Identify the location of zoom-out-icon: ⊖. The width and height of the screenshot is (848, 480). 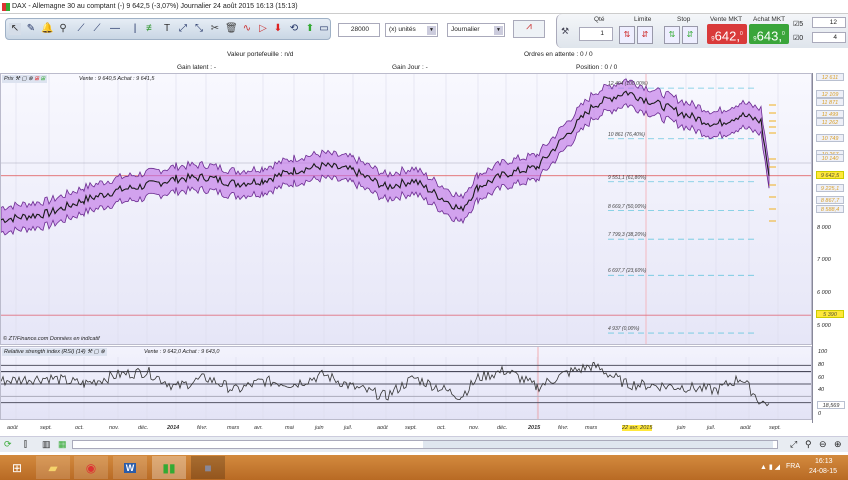
(823, 444).